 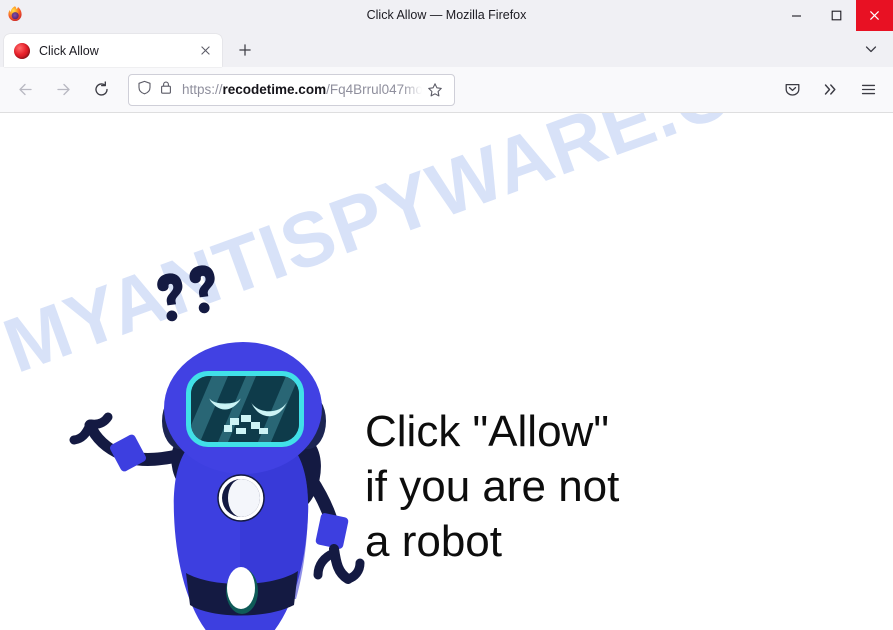 I want to click on new-tab-button, so click(x=245, y=50).